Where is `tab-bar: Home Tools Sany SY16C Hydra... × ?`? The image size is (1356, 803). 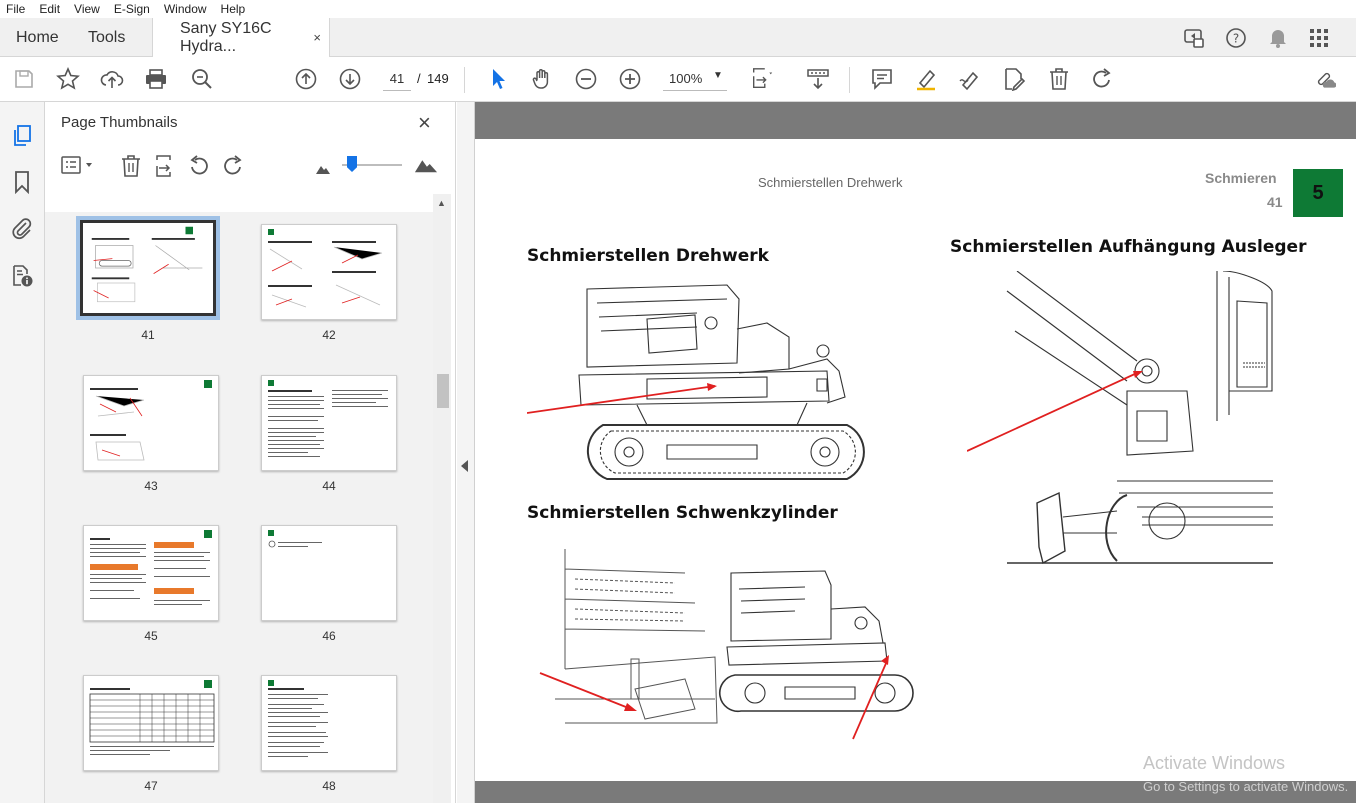
tab-bar: Home Tools Sany SY16C Hydra... × ? is located at coordinates (678, 38).